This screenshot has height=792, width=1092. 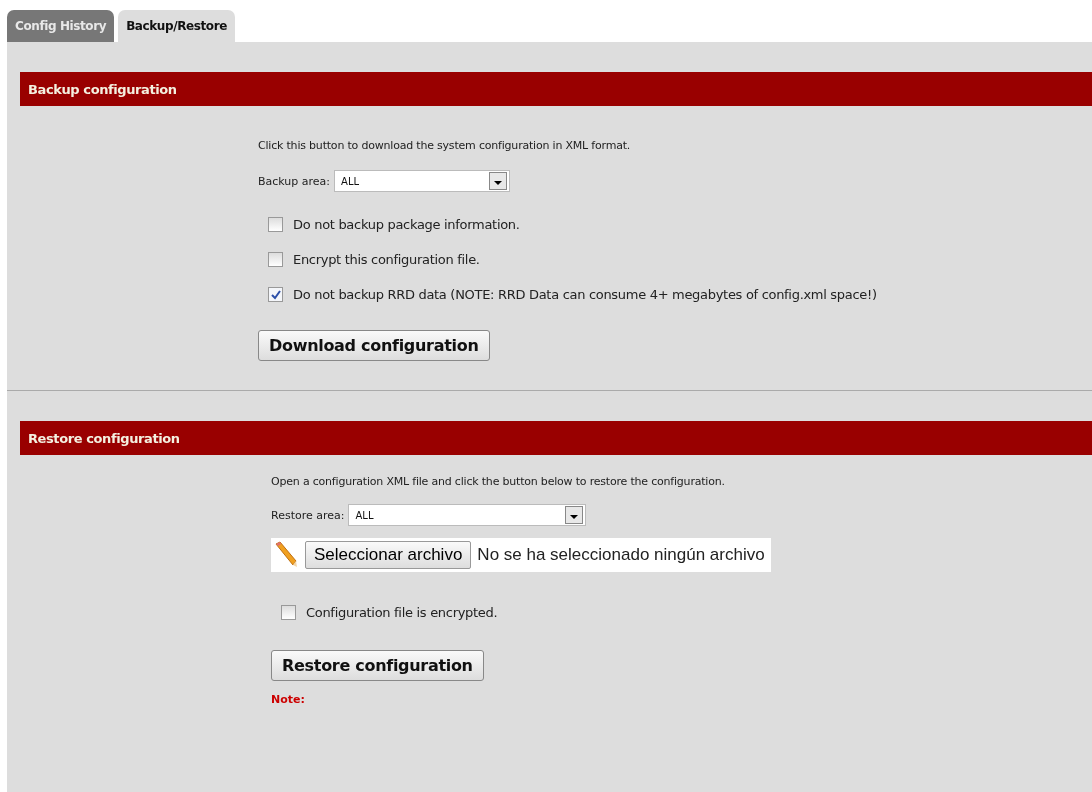 I want to click on restore-button: Restore configuration, so click(x=377, y=665).